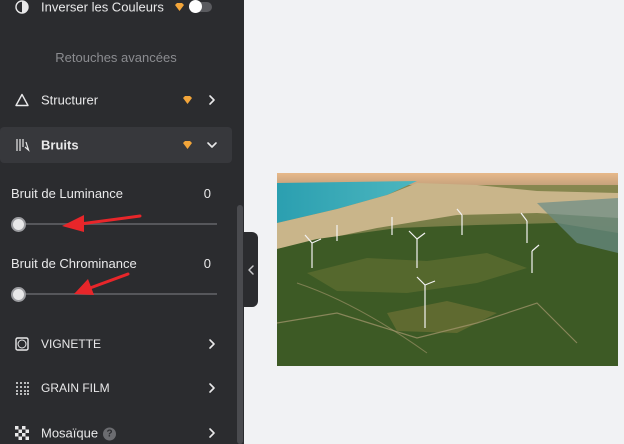 Image resolution: width=624 pixels, height=444 pixels. I want to click on chrominance-noise-value: 0, so click(207, 263).